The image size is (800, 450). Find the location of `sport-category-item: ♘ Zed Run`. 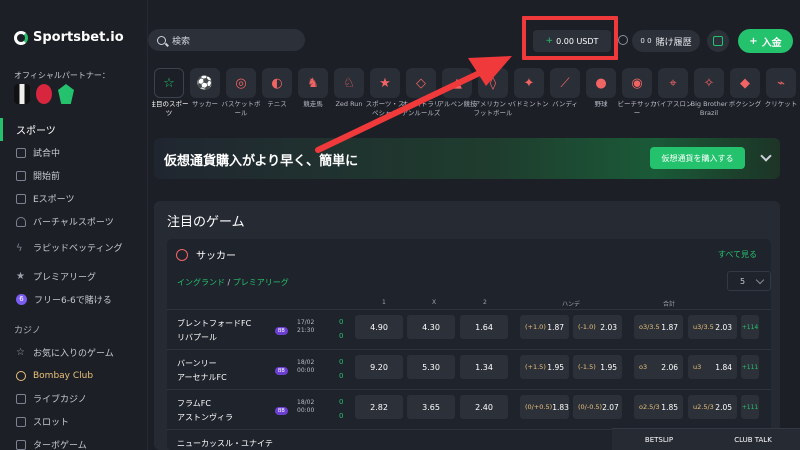

sport-category-item: ♘ Zed Run is located at coordinates (349, 88).